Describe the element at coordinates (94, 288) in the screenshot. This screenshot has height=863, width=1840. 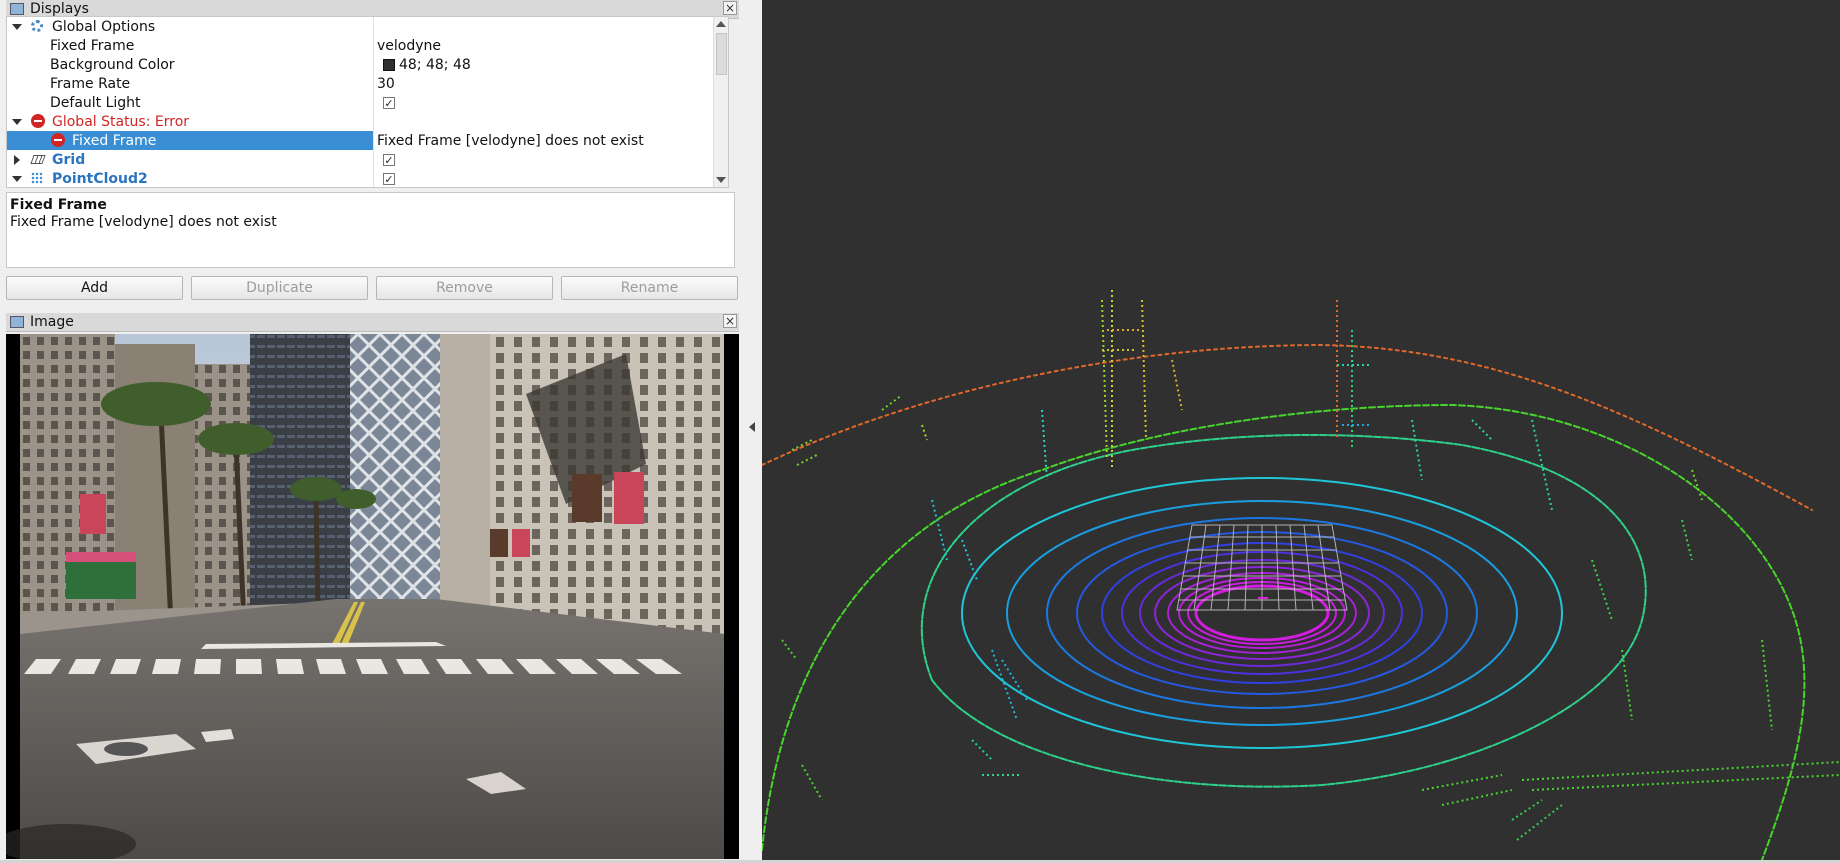
I see `add-button: Add` at that location.